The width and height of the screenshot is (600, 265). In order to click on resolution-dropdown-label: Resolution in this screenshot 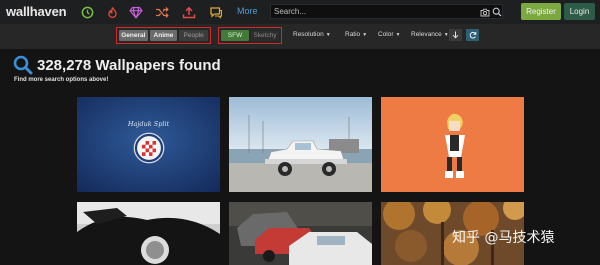, I will do `click(308, 34)`.